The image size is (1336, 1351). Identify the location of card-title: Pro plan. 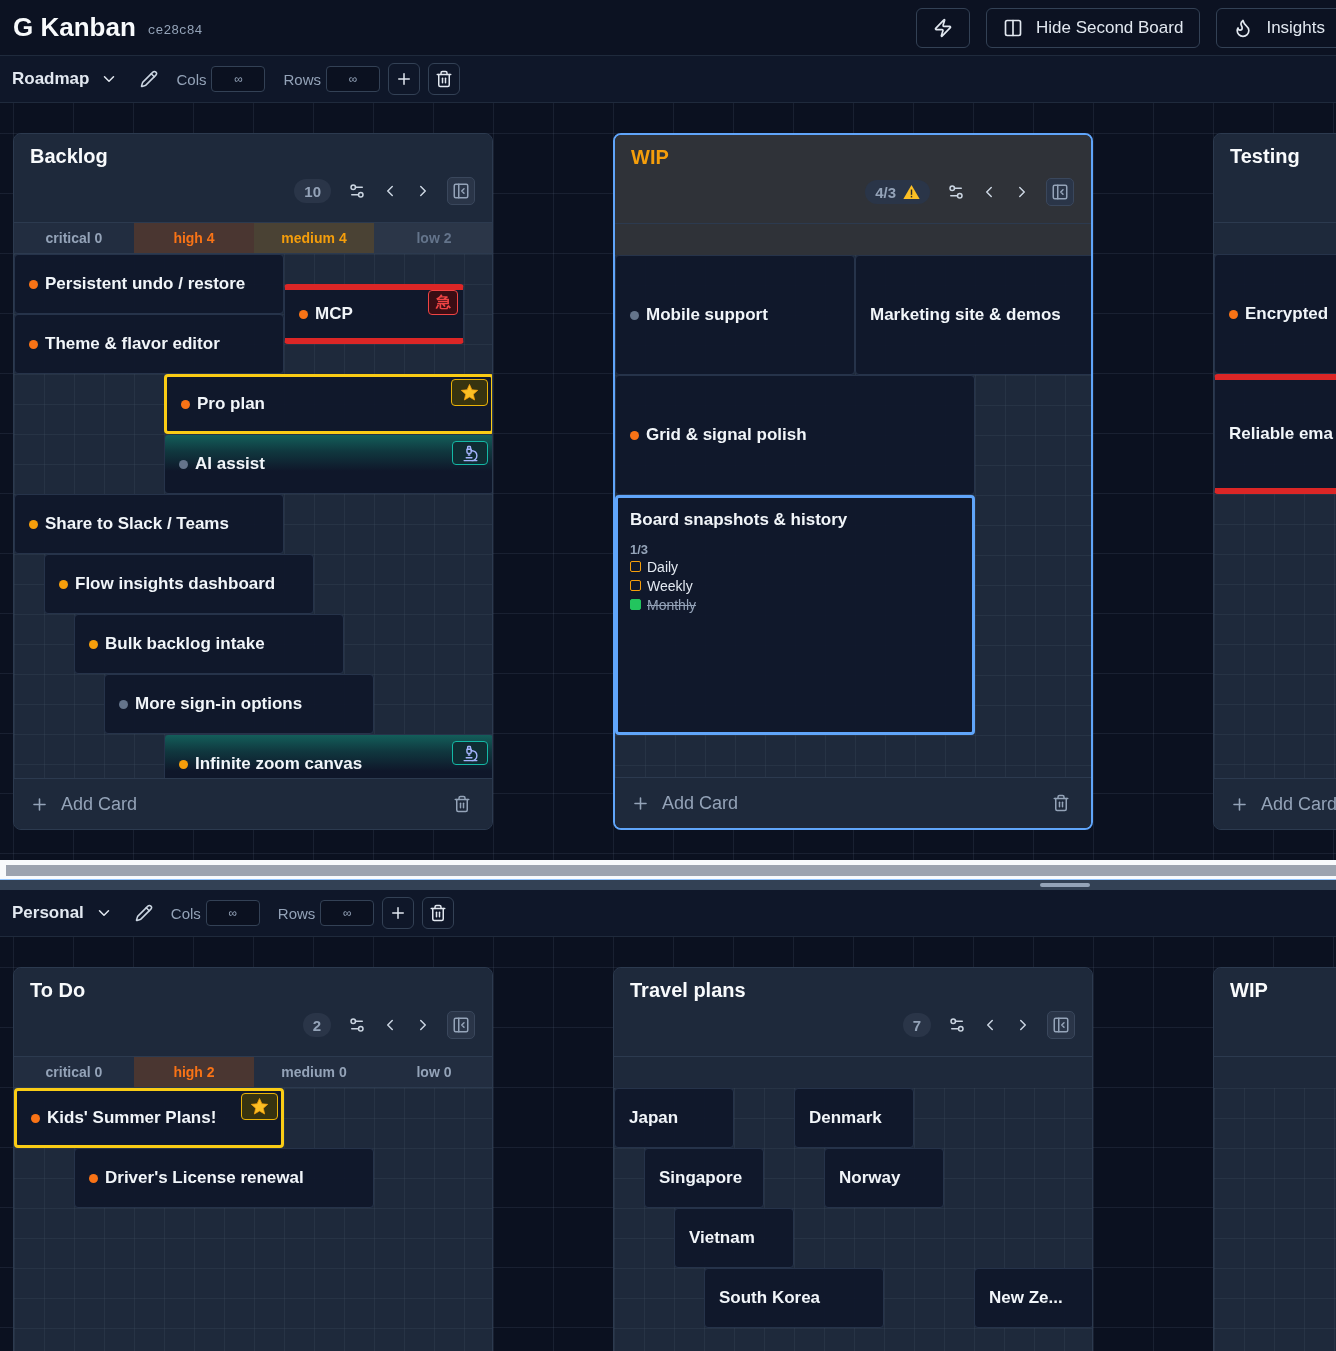
(231, 404).